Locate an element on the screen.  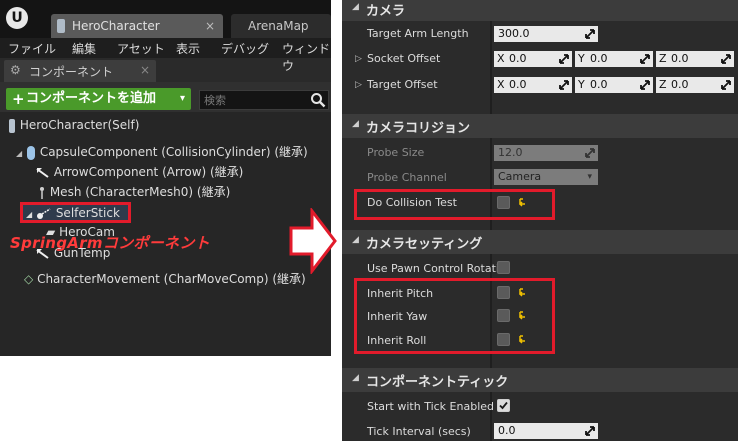
tick-interval-label: Tick Interval (secs) is located at coordinates (419, 431).